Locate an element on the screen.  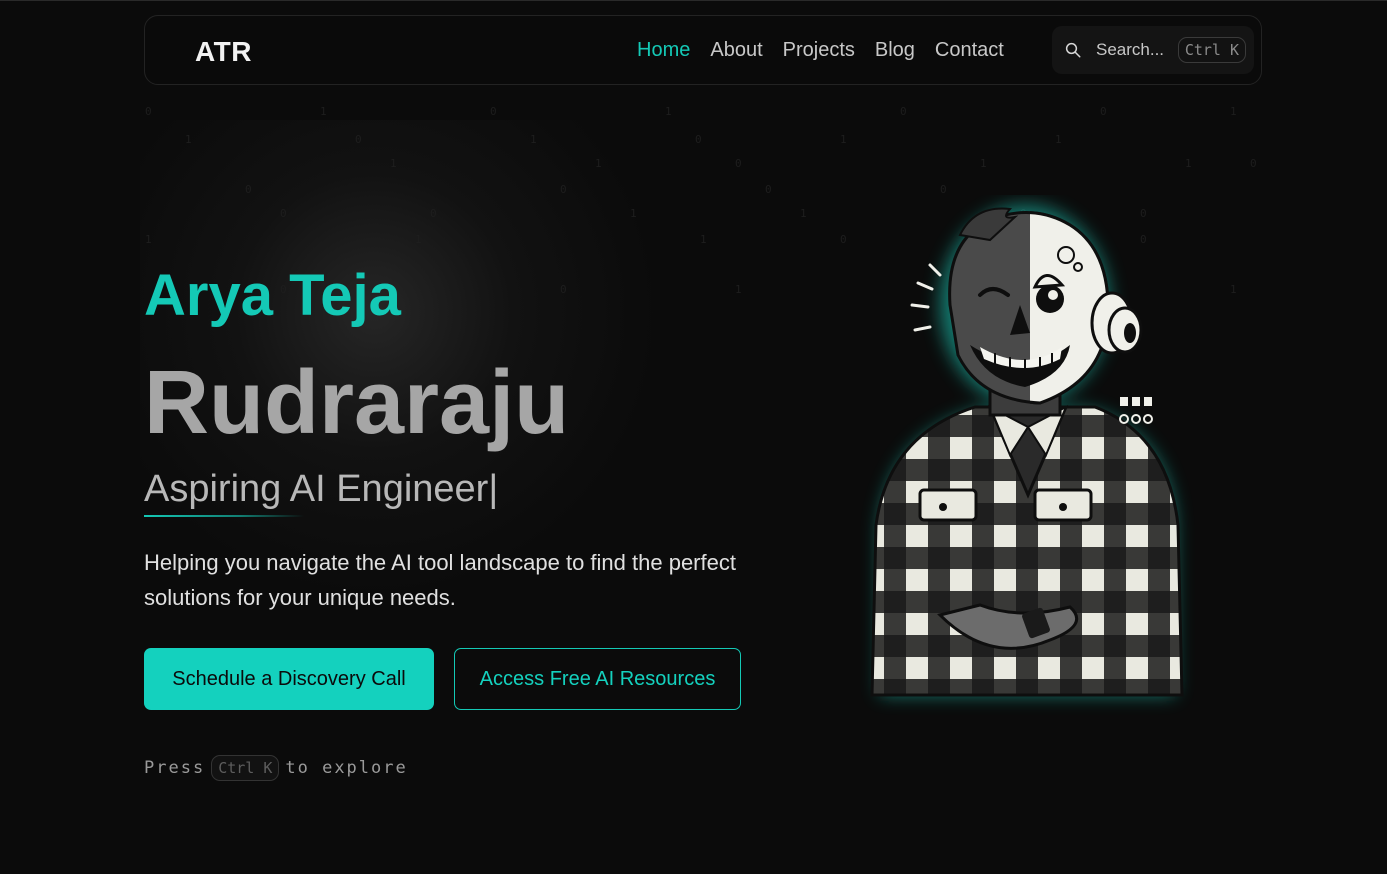
role-underline is located at coordinates (224, 516).